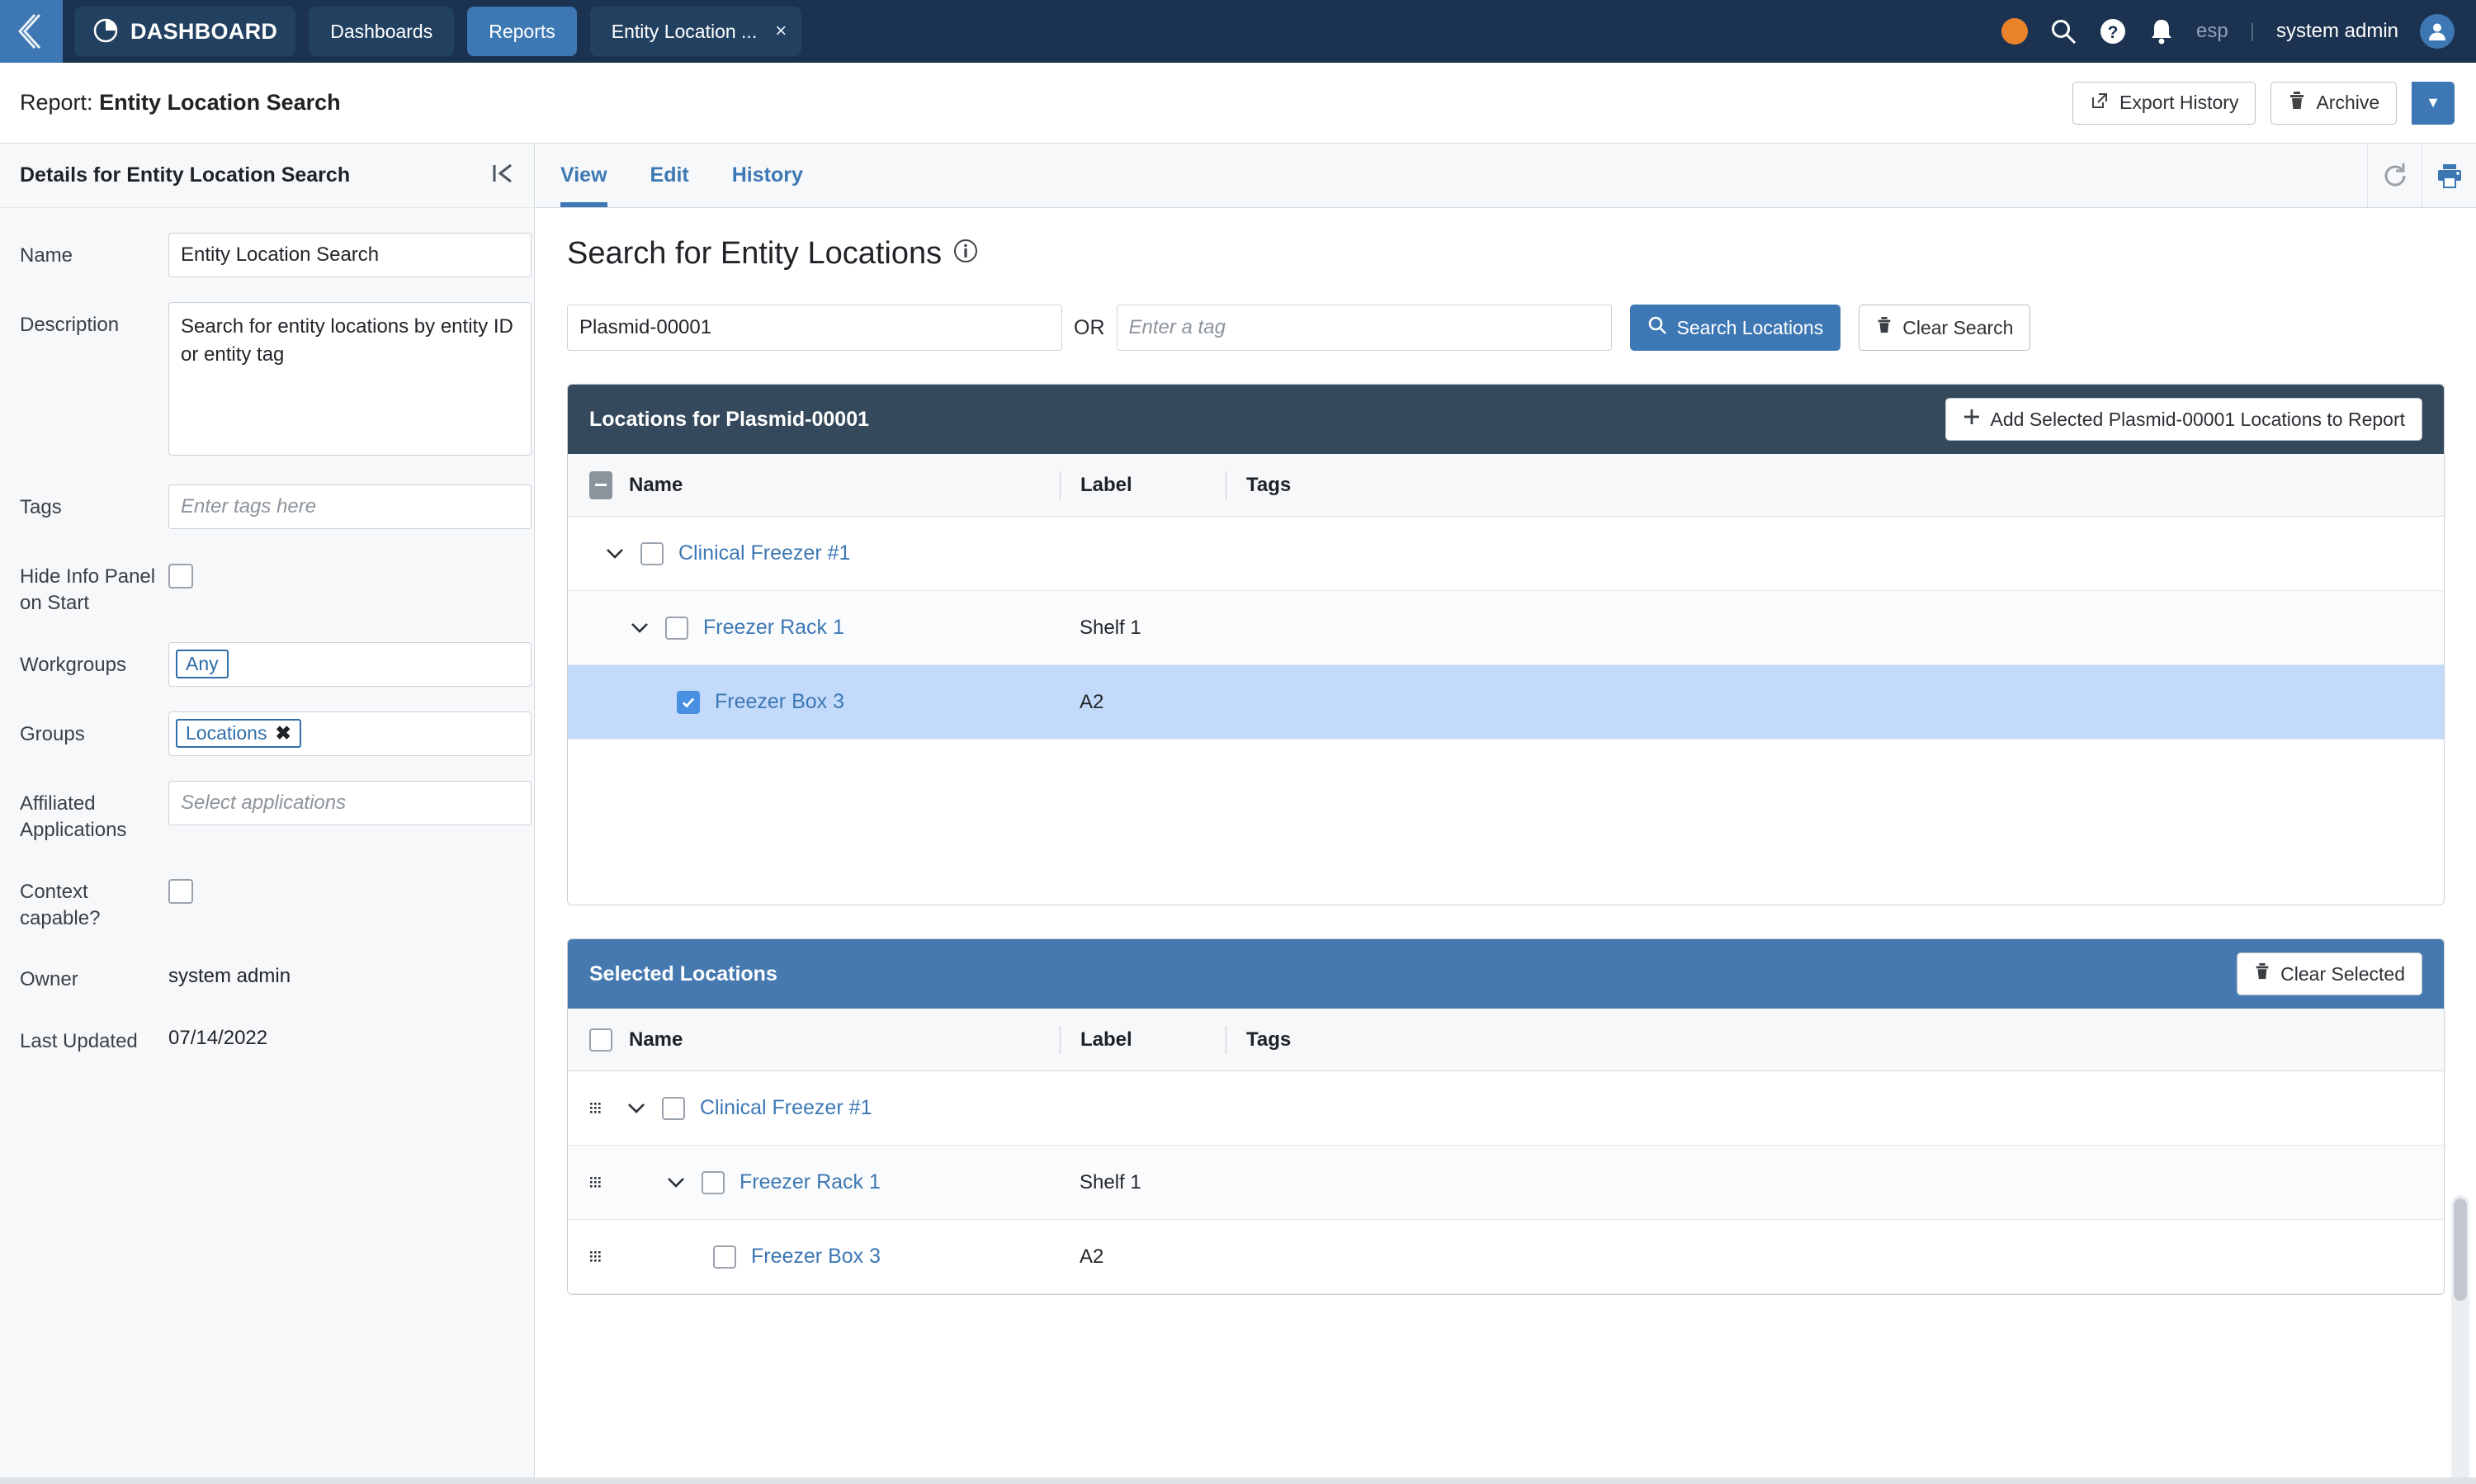 This screenshot has width=2476, height=1484. What do you see at coordinates (1238, 1480) in the screenshot?
I see `window-bottom-edge` at bounding box center [1238, 1480].